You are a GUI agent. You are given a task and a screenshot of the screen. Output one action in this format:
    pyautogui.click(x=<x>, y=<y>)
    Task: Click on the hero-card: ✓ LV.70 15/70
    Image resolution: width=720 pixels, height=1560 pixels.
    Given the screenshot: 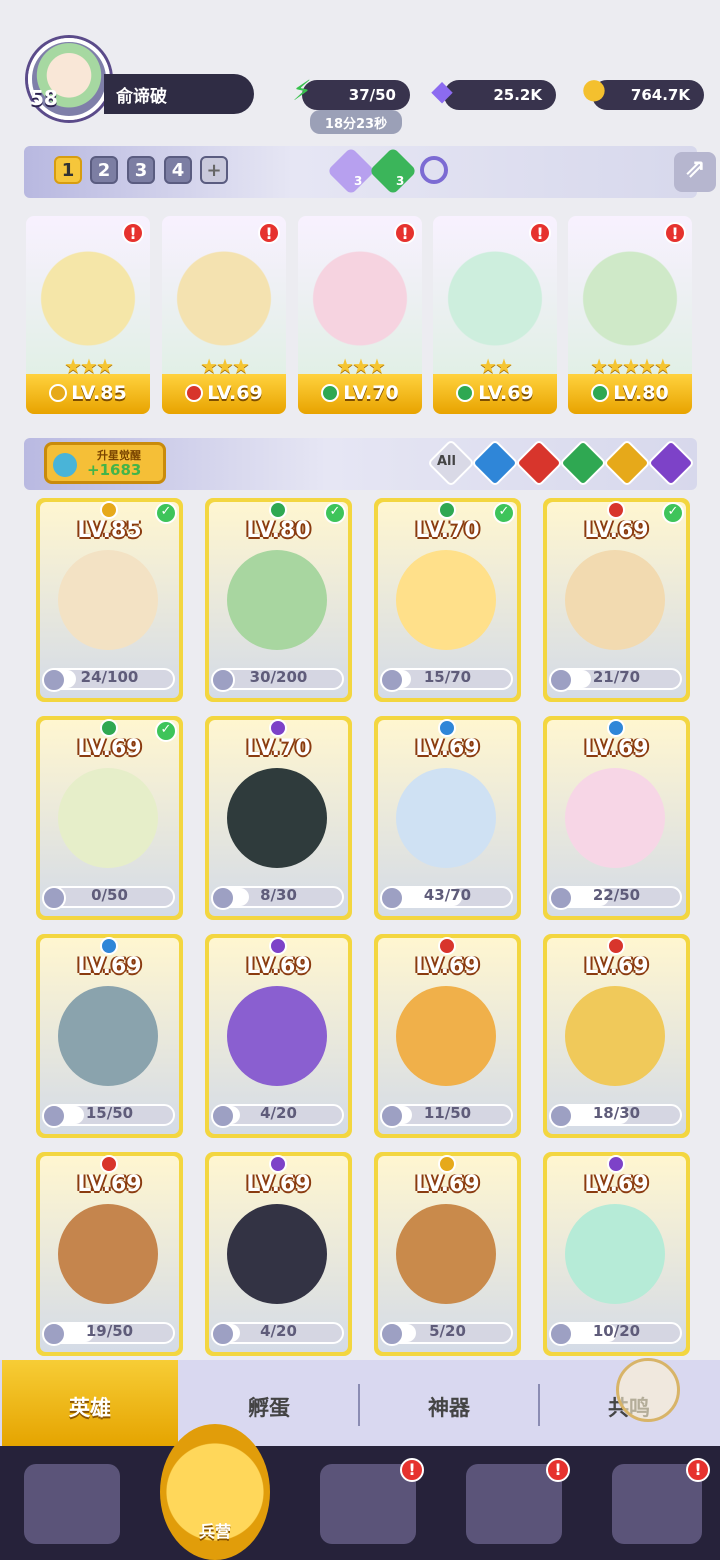 What is the action you would take?
    pyautogui.click(x=447, y=600)
    